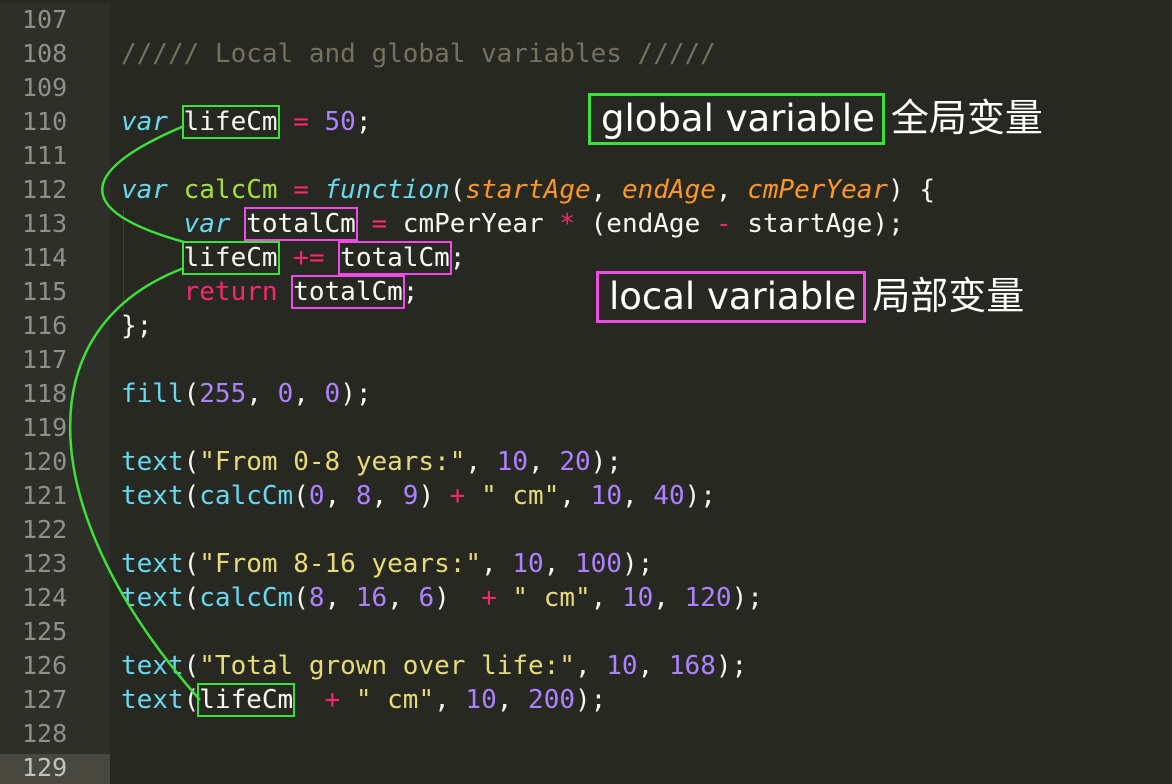  Describe the element at coordinates (387, 564) in the screenshot. I see `code-line-123: text("From 8-16 years:", 10, 100);` at that location.